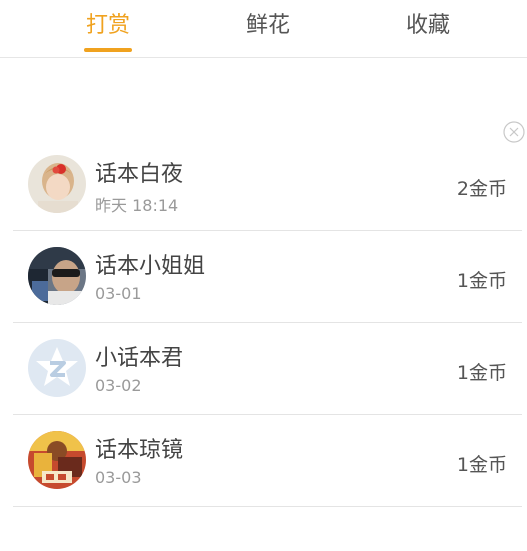 This screenshot has width=527, height=551. I want to click on reward-time: 03-02, so click(118, 385).